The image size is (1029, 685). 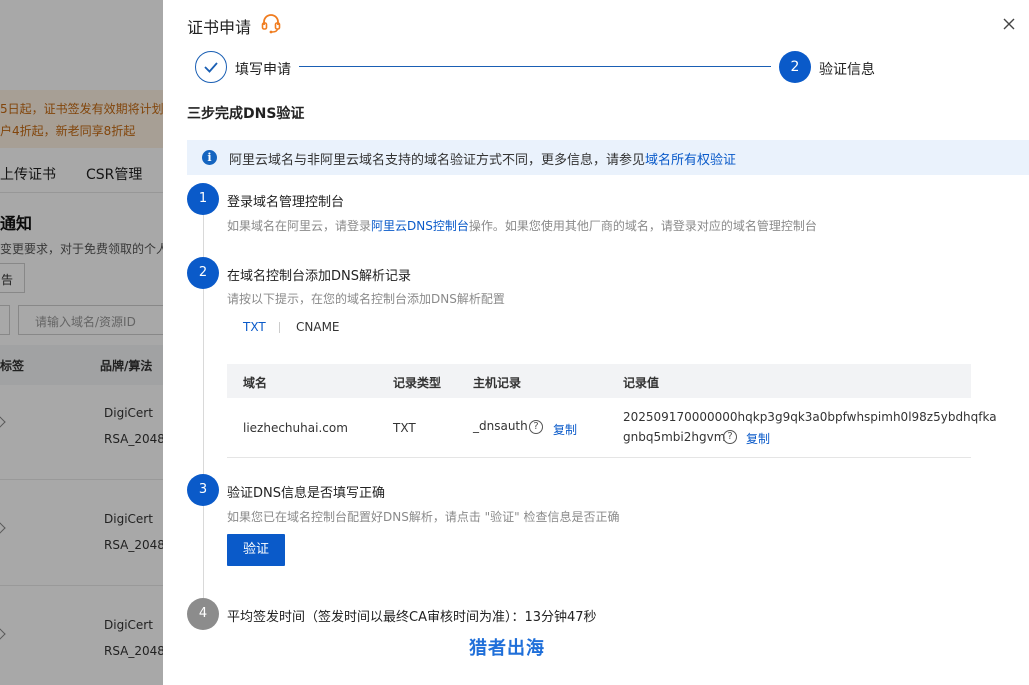 I want to click on step-1-label: 填写申请, so click(x=263, y=70).